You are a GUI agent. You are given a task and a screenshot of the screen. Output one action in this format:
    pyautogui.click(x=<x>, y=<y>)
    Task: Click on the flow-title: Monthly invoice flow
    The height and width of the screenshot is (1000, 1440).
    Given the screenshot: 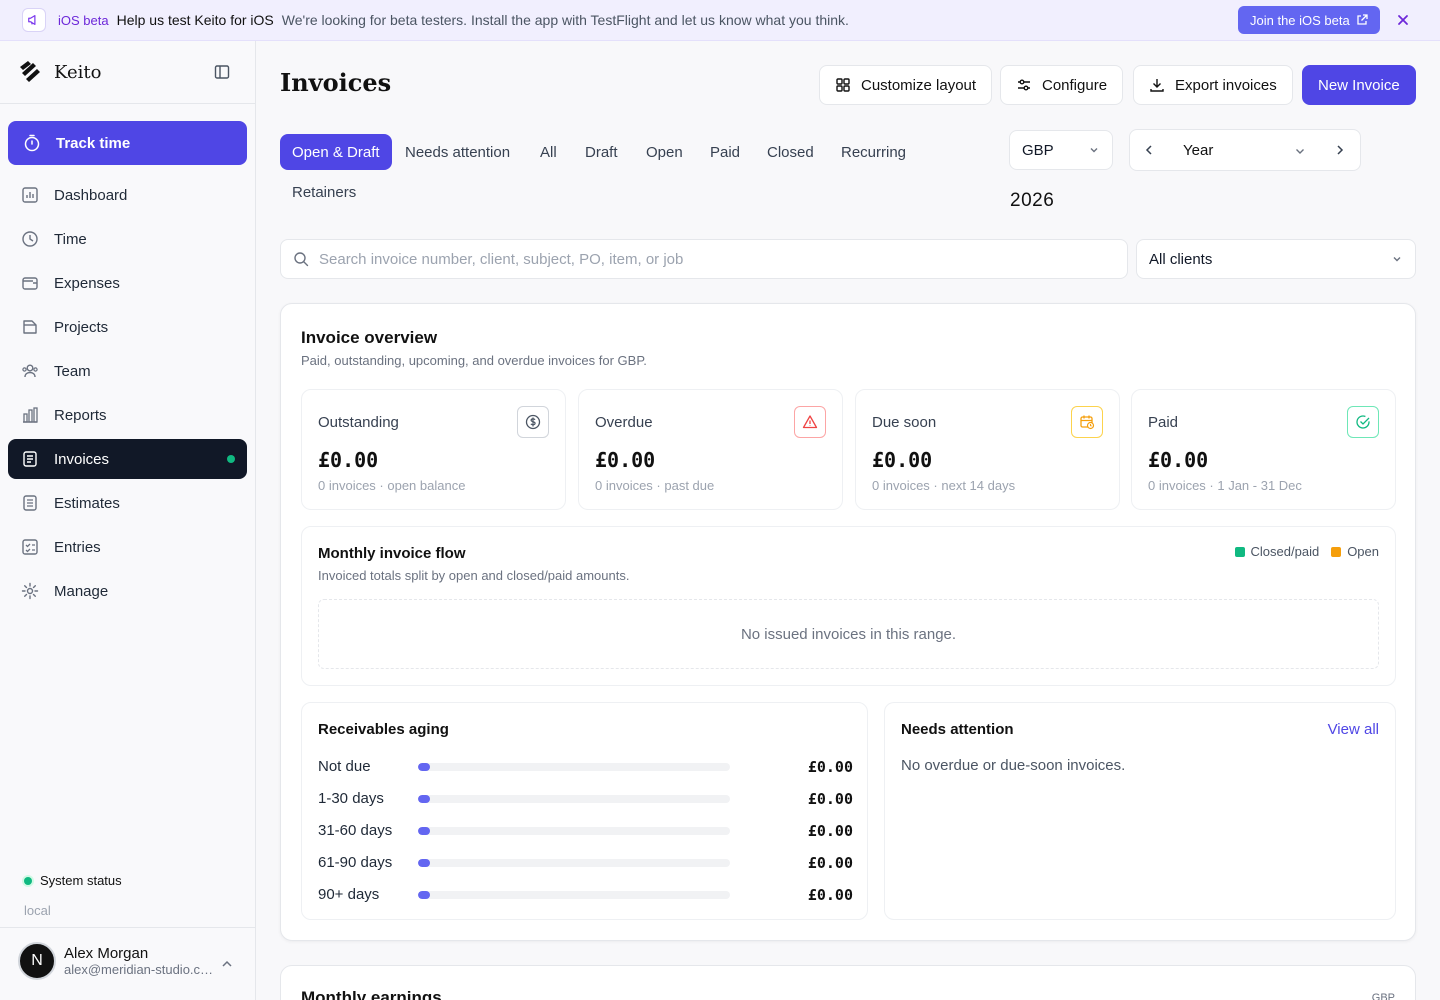 What is the action you would take?
    pyautogui.click(x=392, y=553)
    